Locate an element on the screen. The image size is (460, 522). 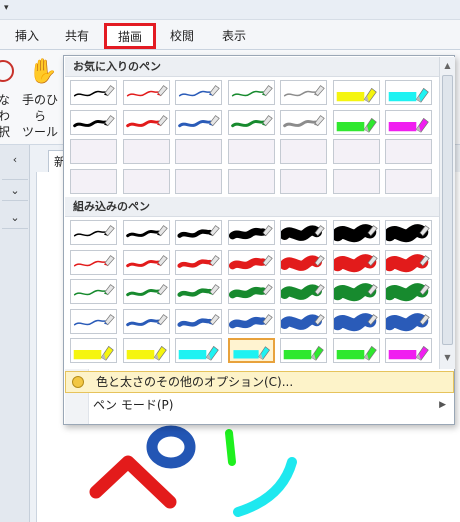
scroll-thumb is located at coordinates (447, 210).